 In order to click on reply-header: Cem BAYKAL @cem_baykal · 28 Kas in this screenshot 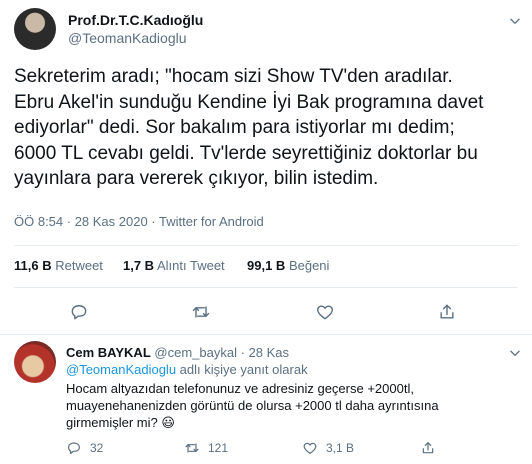, I will do `click(177, 352)`.